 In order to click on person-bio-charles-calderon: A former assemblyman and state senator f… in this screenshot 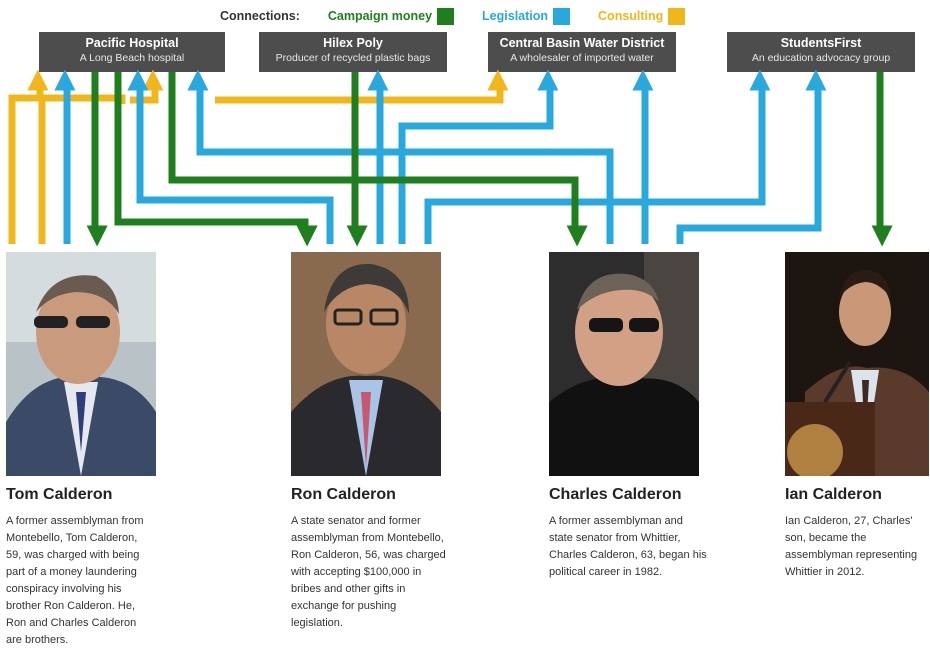, I will do `click(628, 546)`.